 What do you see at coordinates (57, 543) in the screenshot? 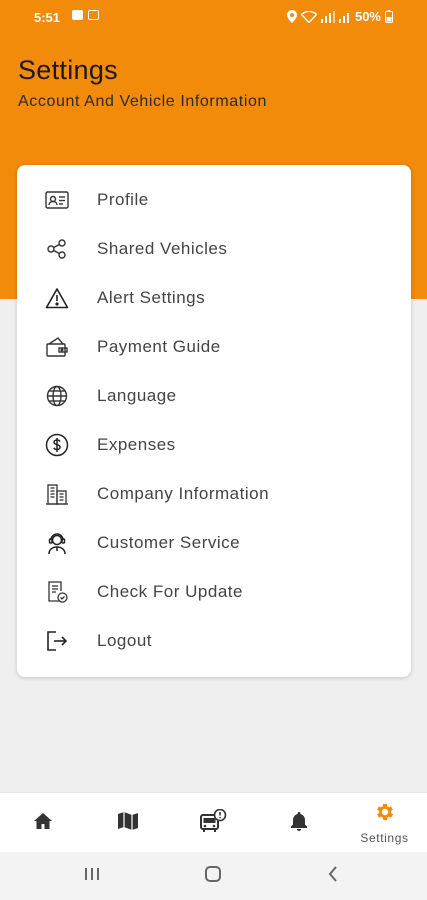
I see `support-agent-icon` at bounding box center [57, 543].